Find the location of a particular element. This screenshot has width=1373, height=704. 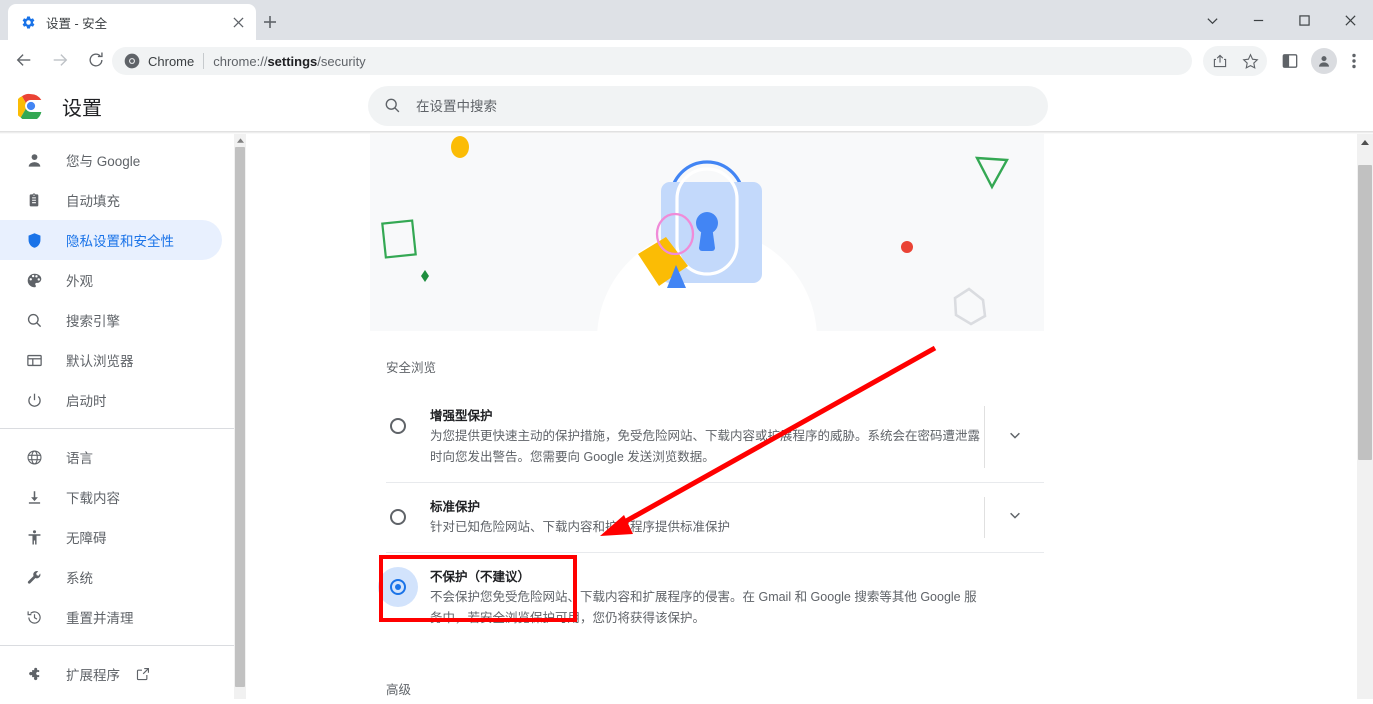

sidebar-scrollbar is located at coordinates (240, 416).